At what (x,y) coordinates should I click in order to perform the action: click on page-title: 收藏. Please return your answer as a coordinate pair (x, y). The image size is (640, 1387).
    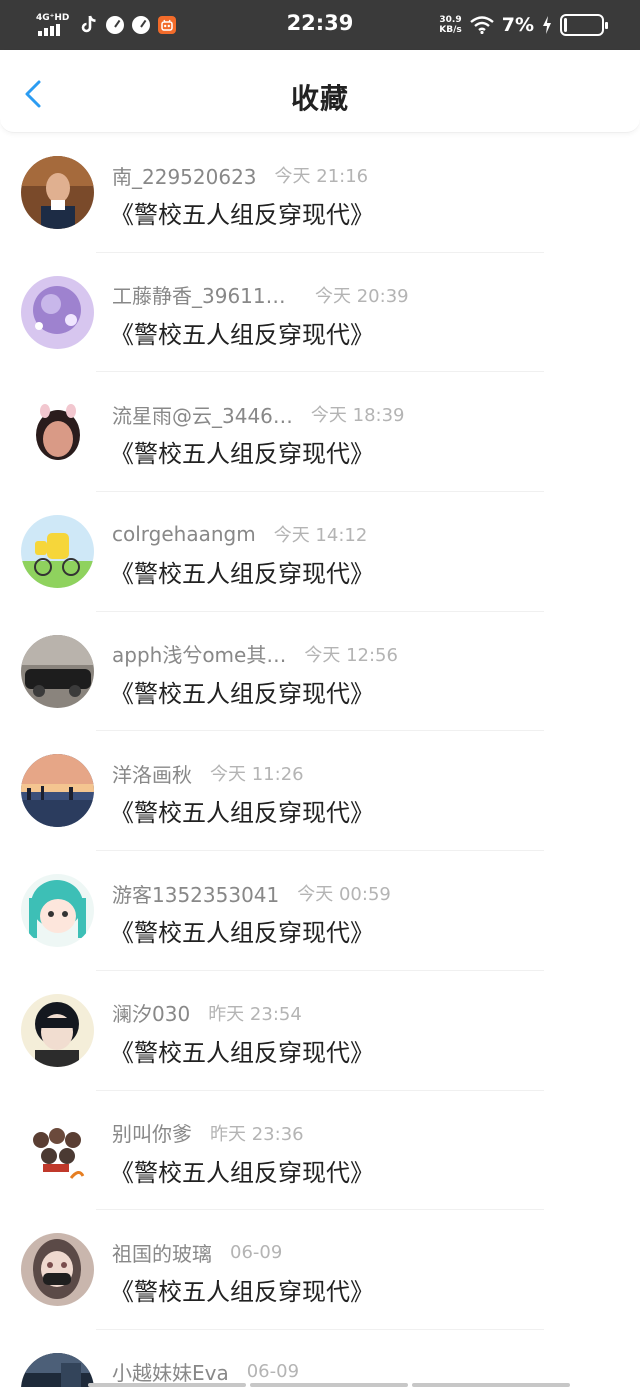
    Looking at the image, I should click on (319, 98).